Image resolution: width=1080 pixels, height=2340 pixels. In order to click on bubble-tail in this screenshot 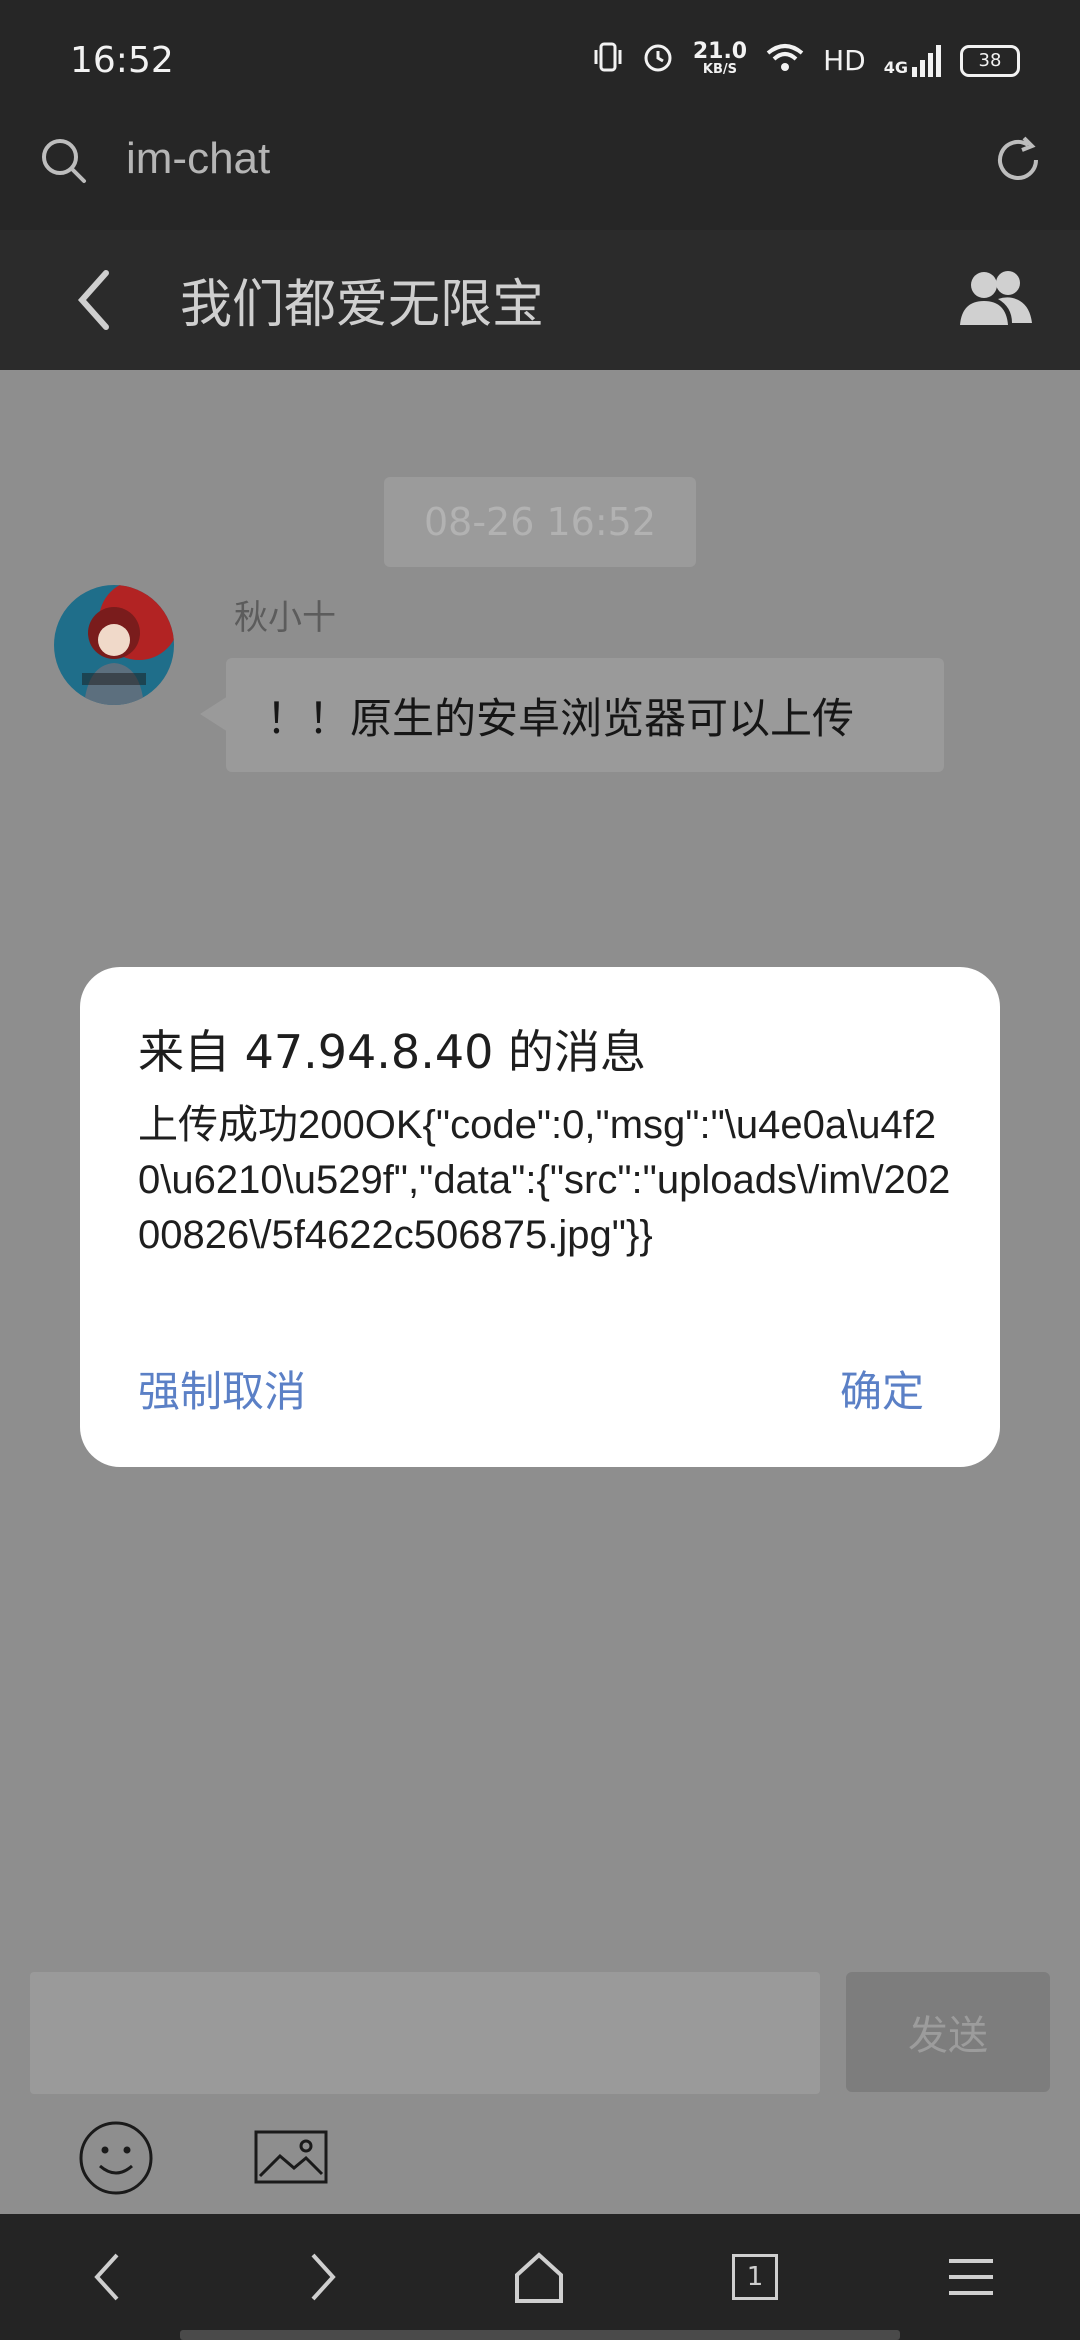, I will do `click(214, 714)`.